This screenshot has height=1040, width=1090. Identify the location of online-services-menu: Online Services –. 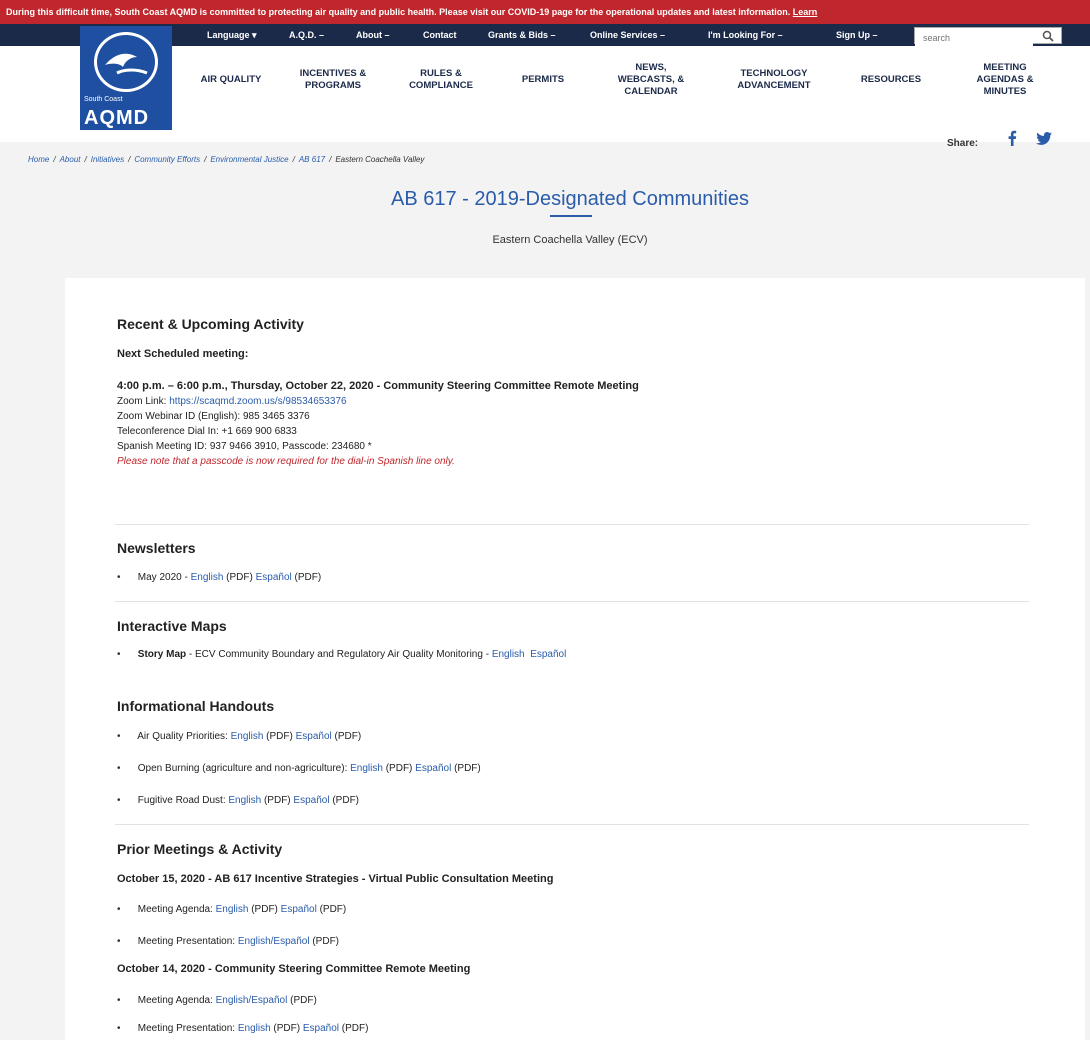
(627, 35).